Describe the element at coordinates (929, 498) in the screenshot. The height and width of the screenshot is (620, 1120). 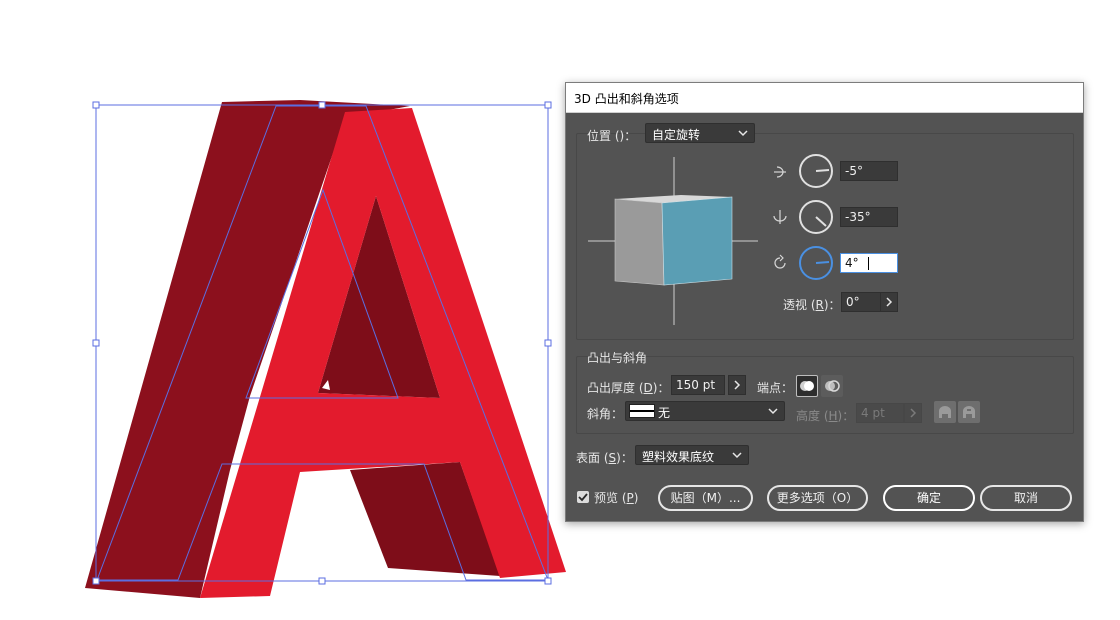
I see `ok-button: 确定` at that location.